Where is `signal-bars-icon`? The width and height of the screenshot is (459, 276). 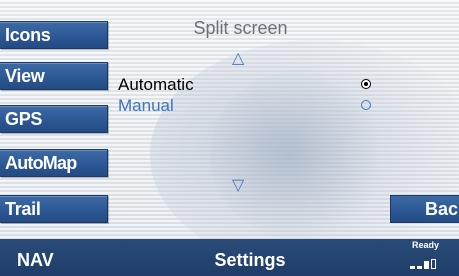
signal-bars-icon is located at coordinates (427, 263).